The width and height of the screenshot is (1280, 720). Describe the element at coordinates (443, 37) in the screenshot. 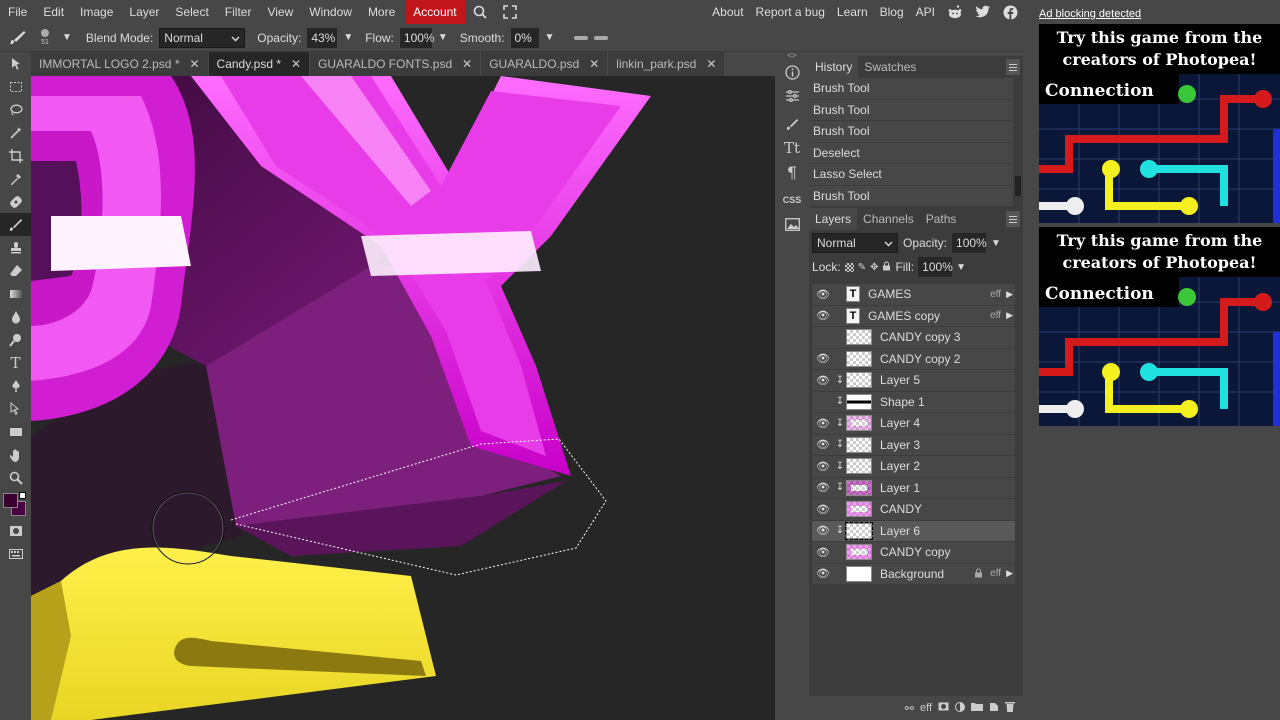

I see `flow-dropdown-icon: ▼` at that location.